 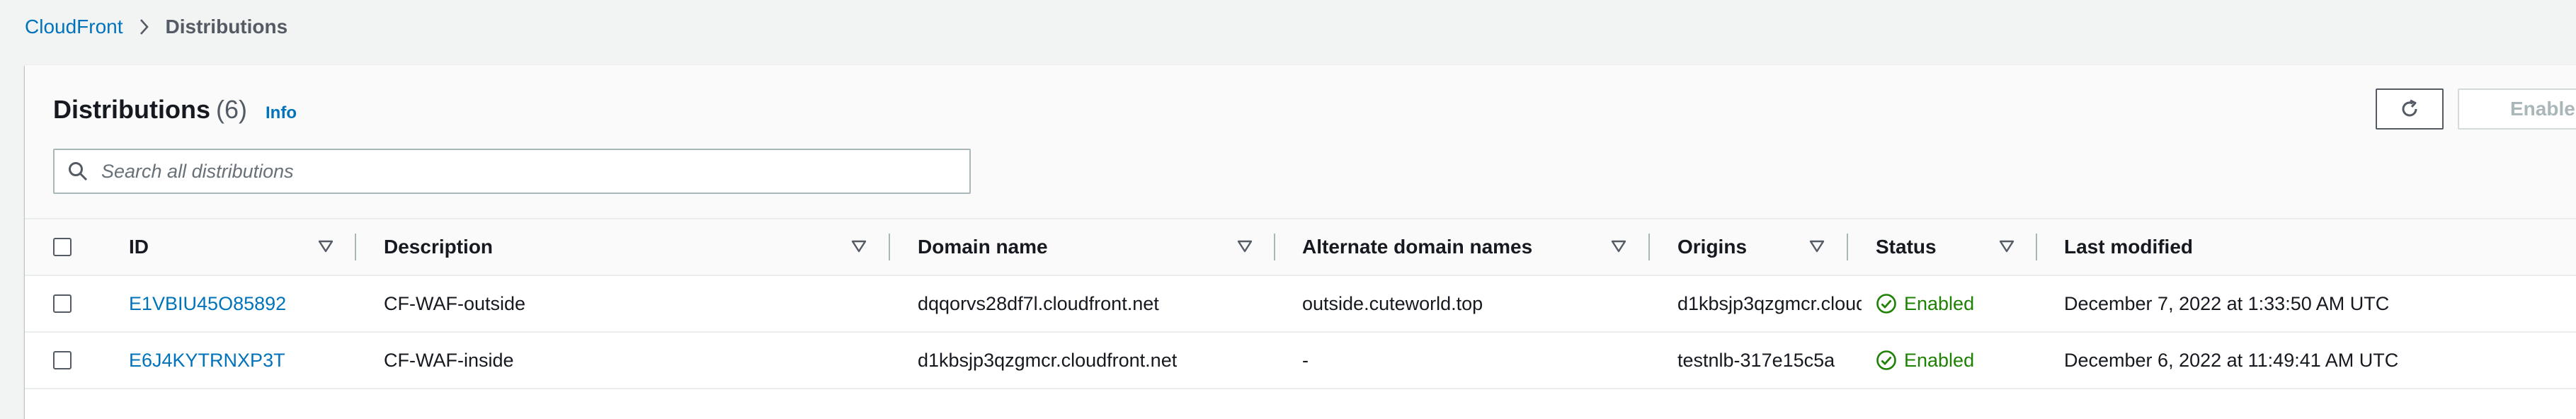 I want to click on page-title: Distributions (6) Info, so click(x=175, y=110).